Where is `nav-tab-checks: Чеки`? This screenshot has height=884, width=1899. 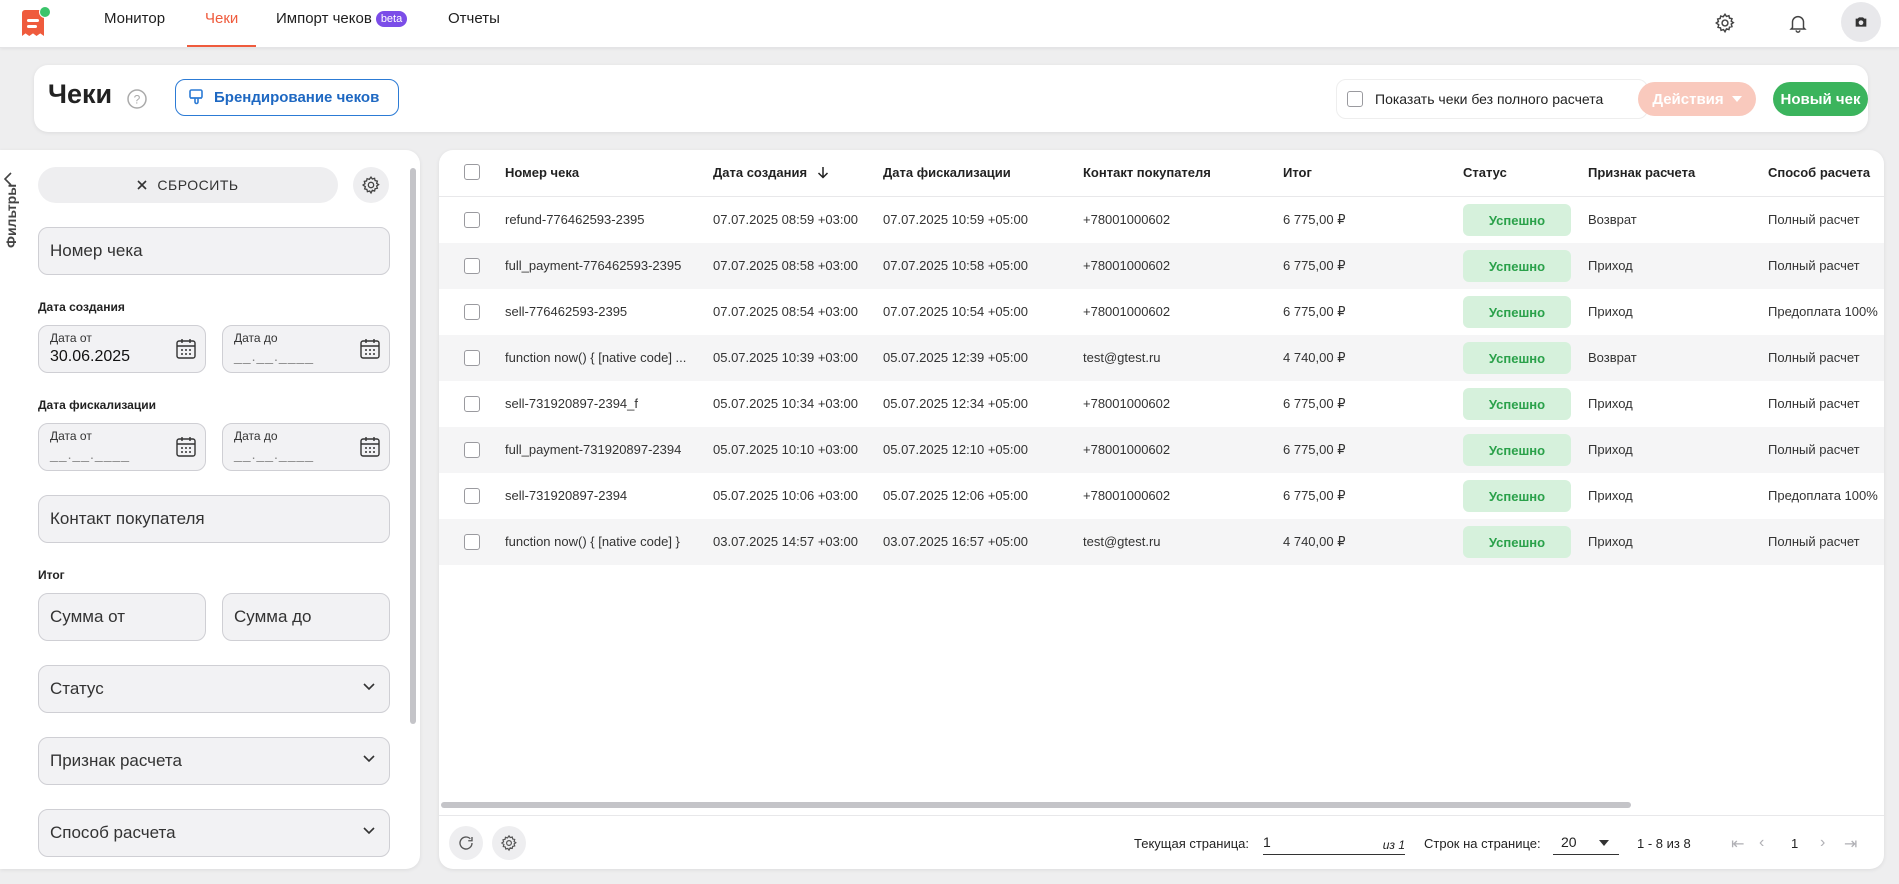 nav-tab-checks: Чеки is located at coordinates (221, 23).